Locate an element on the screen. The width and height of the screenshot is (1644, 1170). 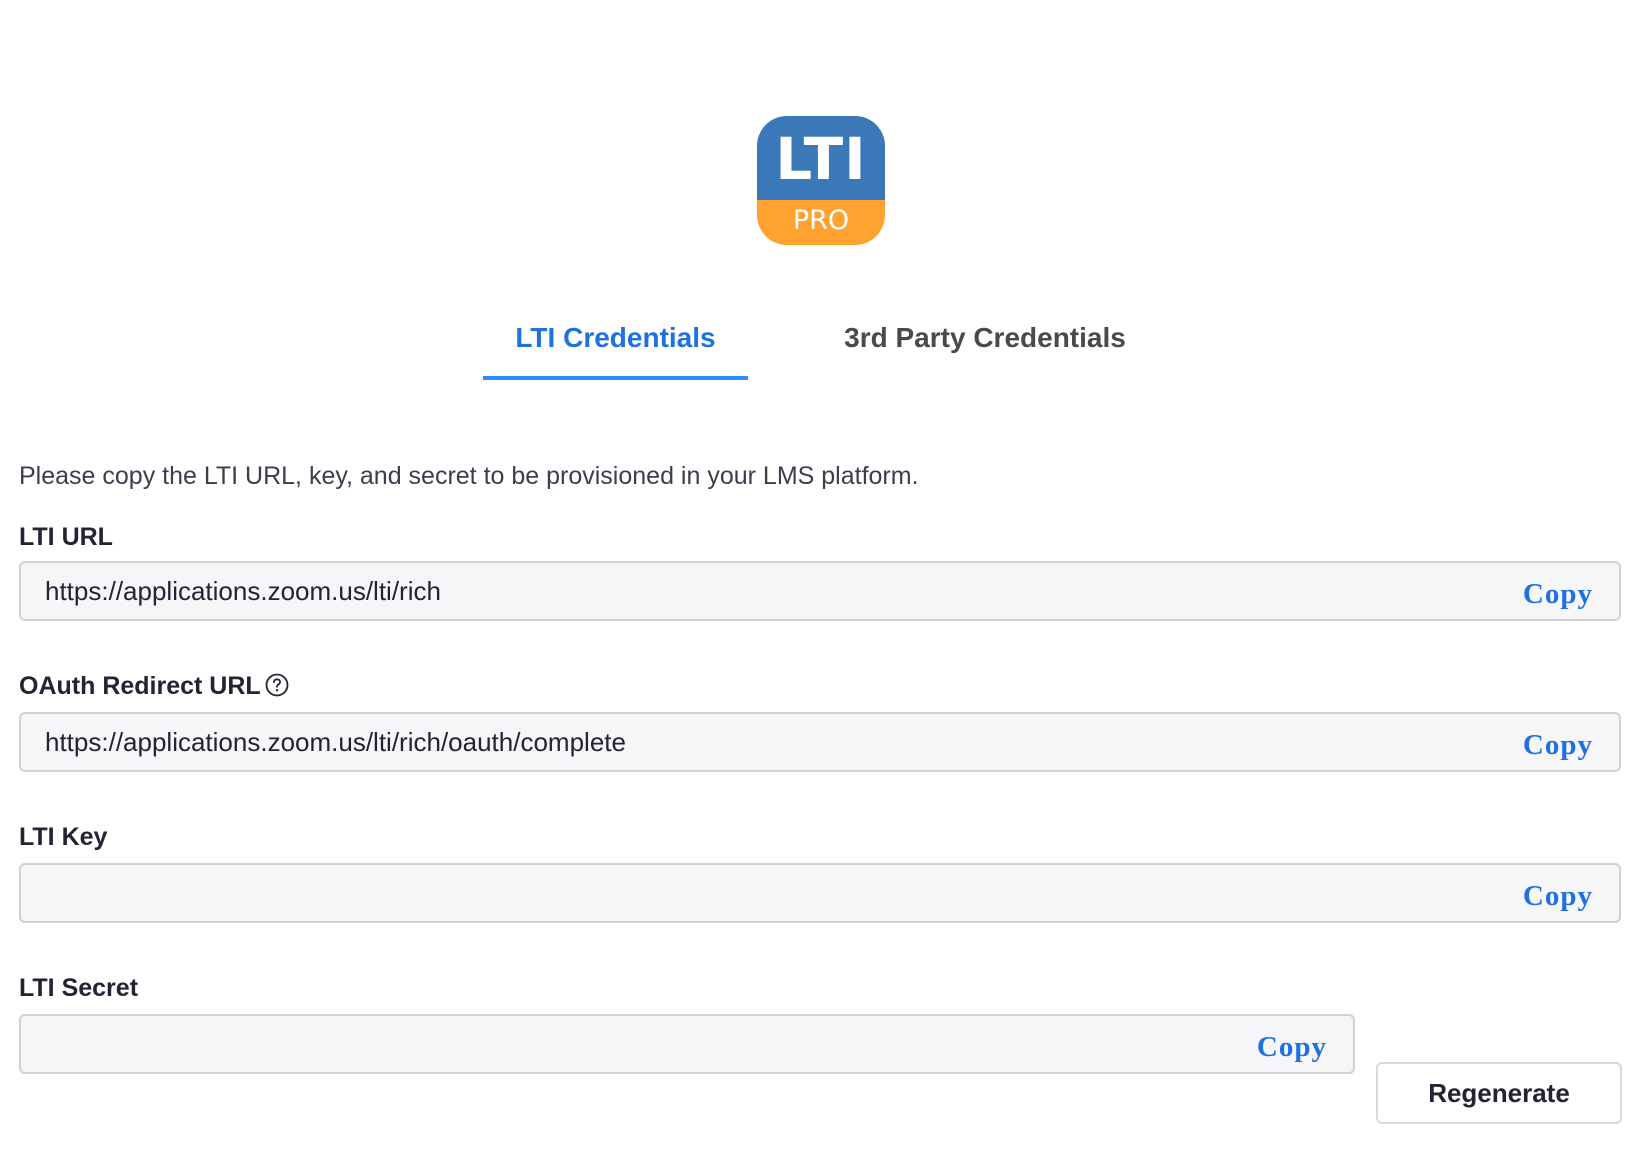
logo-sub-text: PRO is located at coordinates (821, 220).